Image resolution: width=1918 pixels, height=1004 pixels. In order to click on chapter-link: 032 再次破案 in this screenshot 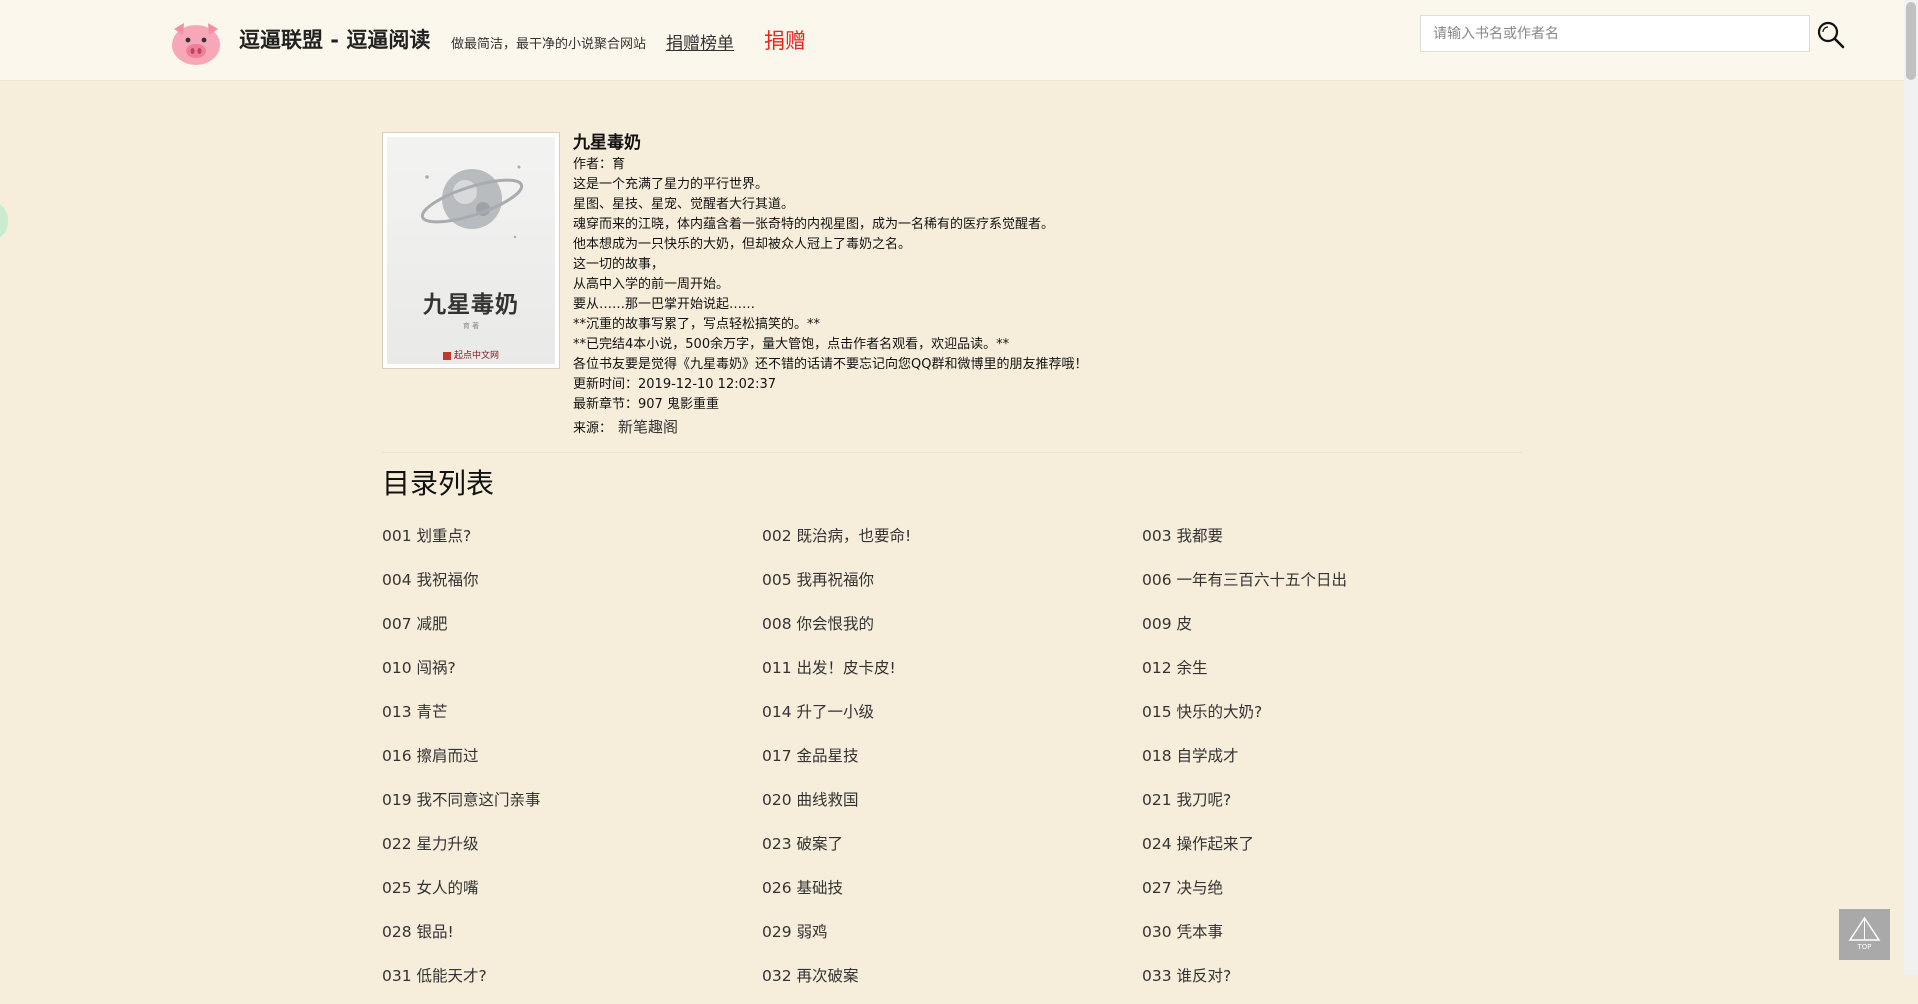, I will do `click(952, 982)`.